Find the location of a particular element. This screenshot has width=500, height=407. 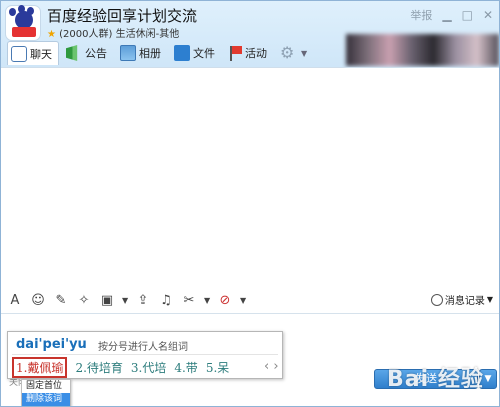

settings-button: ⚙ ▼ is located at coordinates (295, 53).